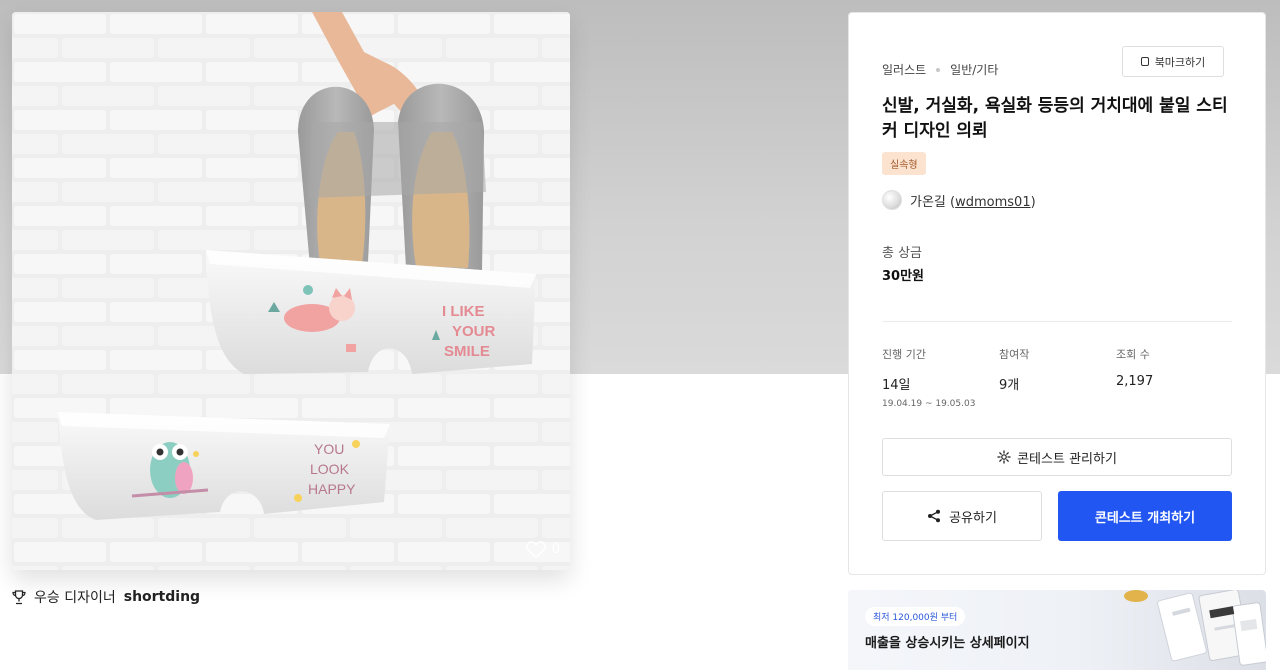 The height and width of the screenshot is (670, 1280). What do you see at coordinates (974, 69) in the screenshot?
I see `category-sub: 일반/기타` at bounding box center [974, 69].